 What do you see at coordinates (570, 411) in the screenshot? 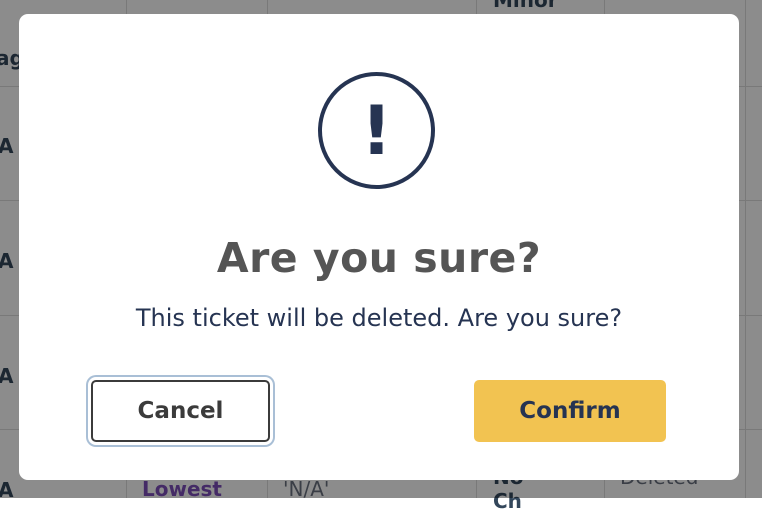
I see `confirm-button: Confirm` at bounding box center [570, 411].